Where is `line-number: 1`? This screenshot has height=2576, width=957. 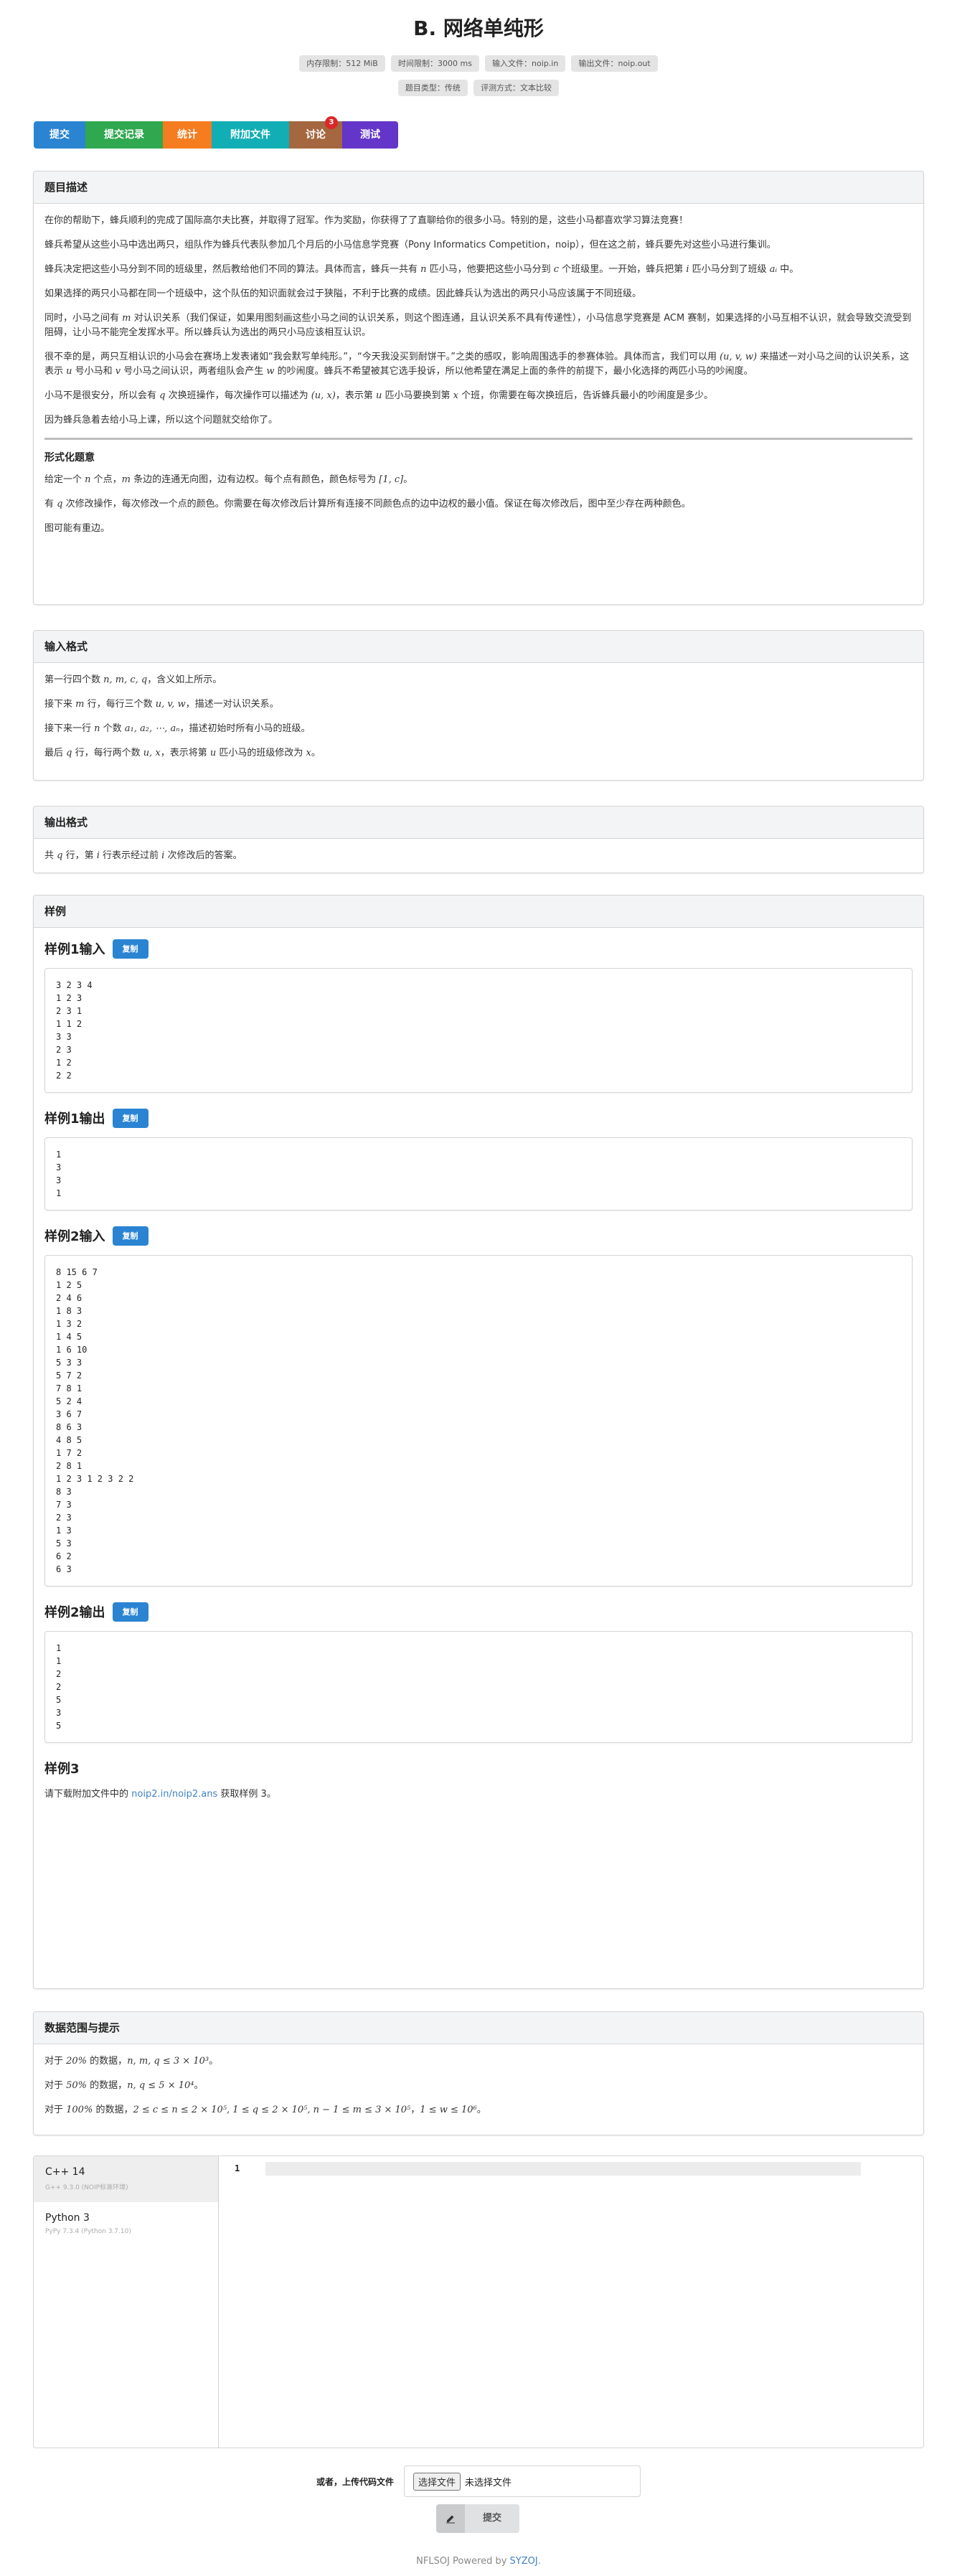 line-number: 1 is located at coordinates (237, 2168).